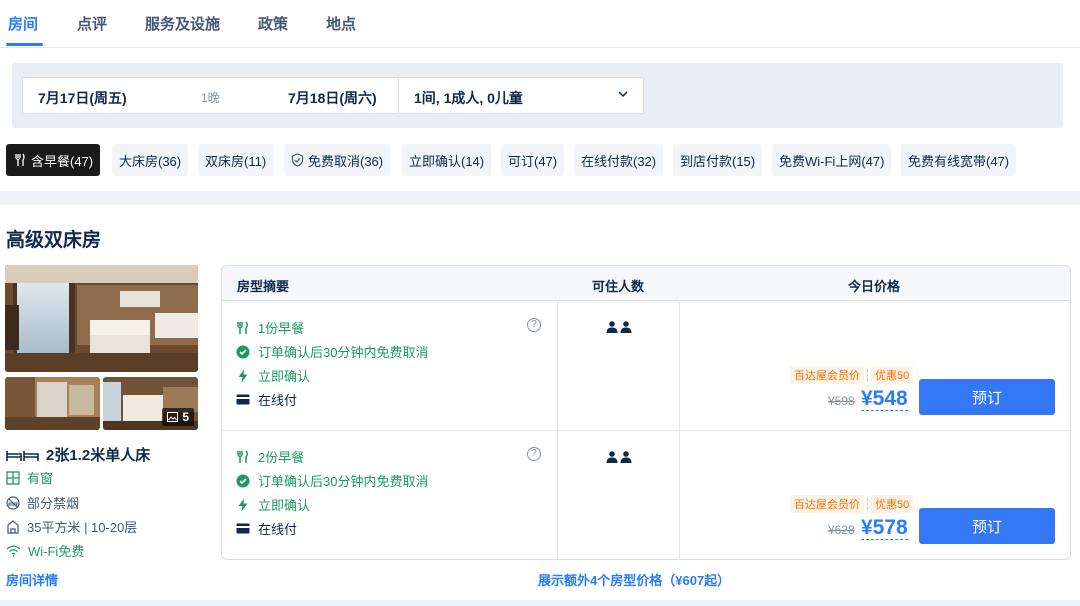 The image size is (1080, 606). I want to click on tab-policies: 政策, so click(273, 23).